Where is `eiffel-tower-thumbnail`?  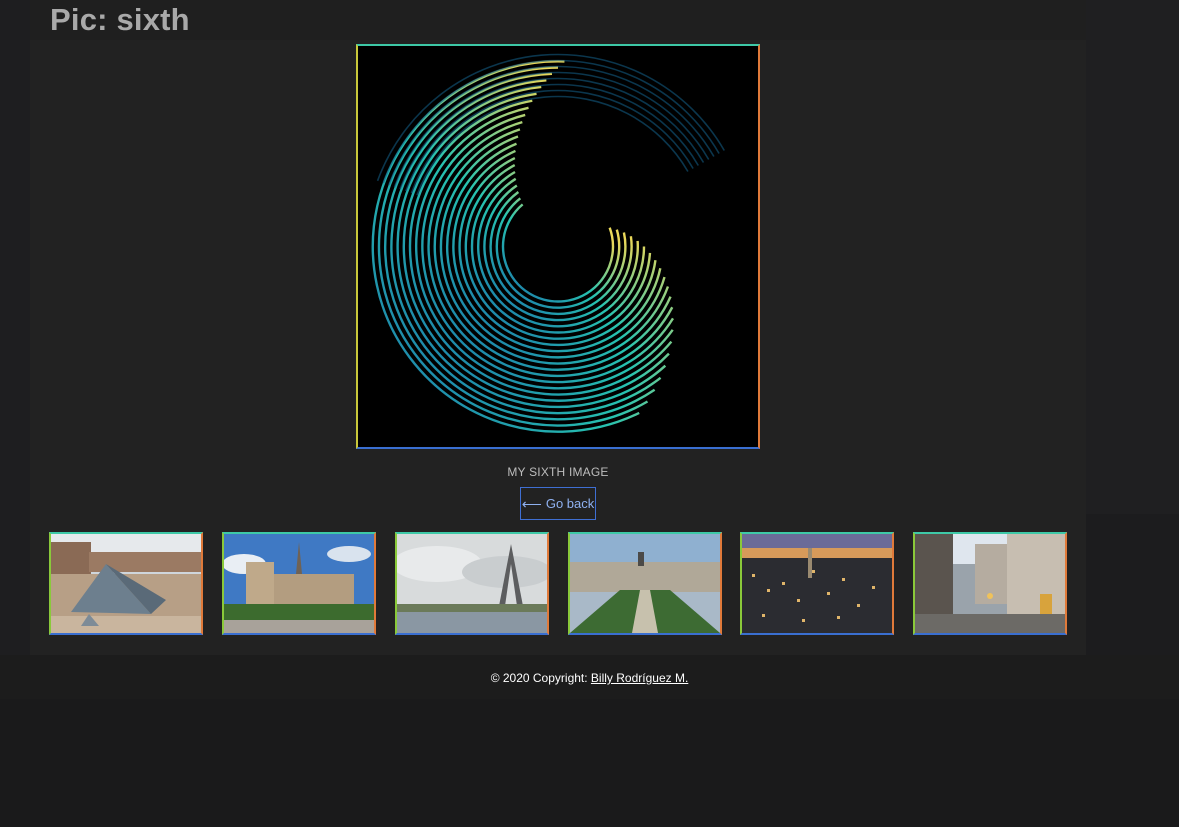 eiffel-tower-thumbnail is located at coordinates (472, 583).